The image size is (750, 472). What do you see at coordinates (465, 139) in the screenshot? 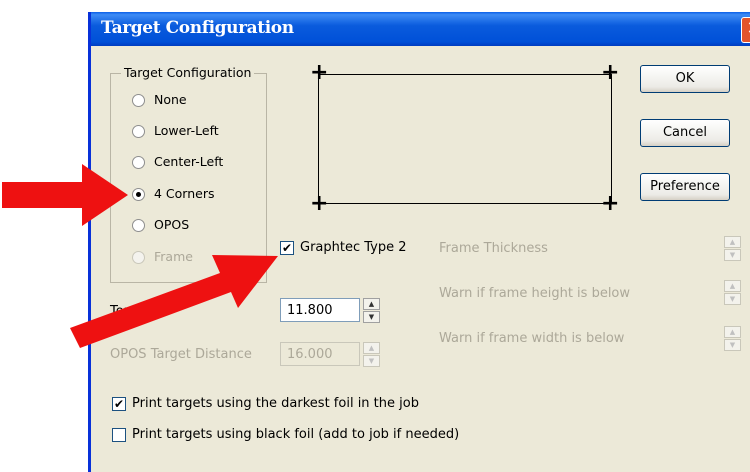
I see `target-preview` at bounding box center [465, 139].